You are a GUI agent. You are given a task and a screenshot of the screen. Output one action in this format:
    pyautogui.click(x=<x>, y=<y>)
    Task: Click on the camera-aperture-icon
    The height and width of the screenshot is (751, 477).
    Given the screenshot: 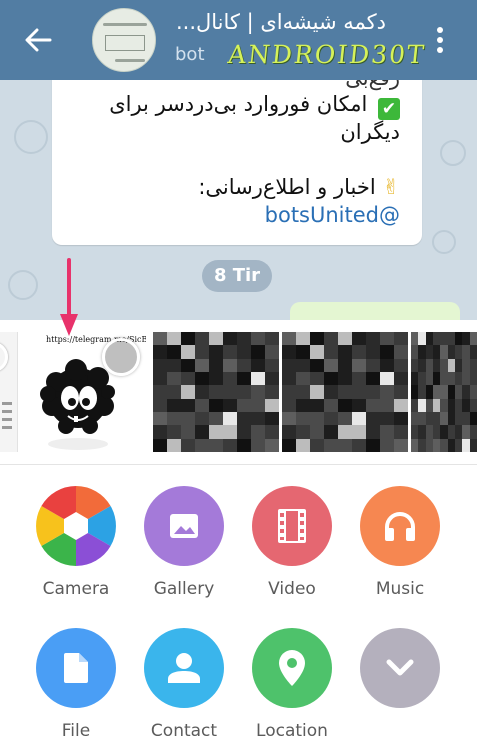 What is the action you would take?
    pyautogui.click(x=76, y=526)
    